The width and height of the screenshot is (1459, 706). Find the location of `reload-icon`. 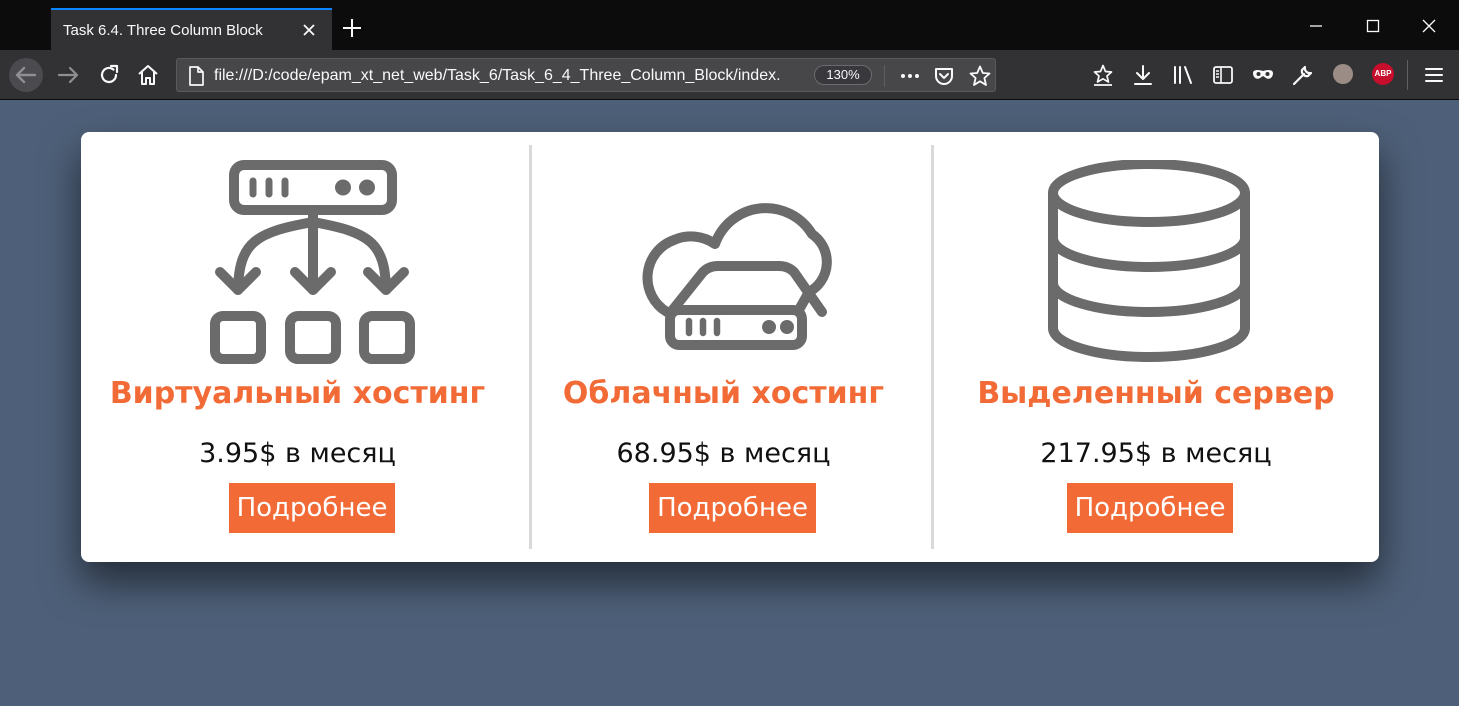

reload-icon is located at coordinates (109, 75).